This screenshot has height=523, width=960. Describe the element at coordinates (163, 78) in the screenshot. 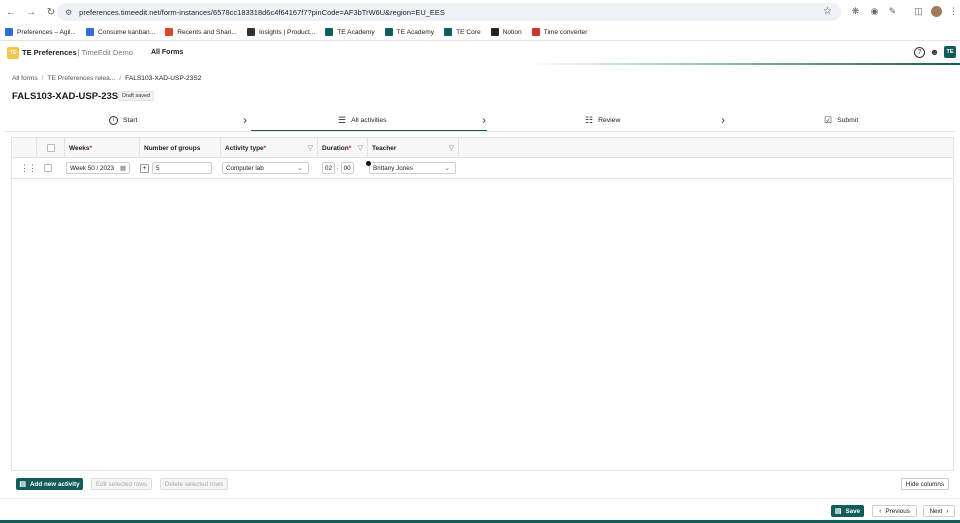

I see `breadcrumb-item-current: FALS103-XAD-USP-23S2` at that location.